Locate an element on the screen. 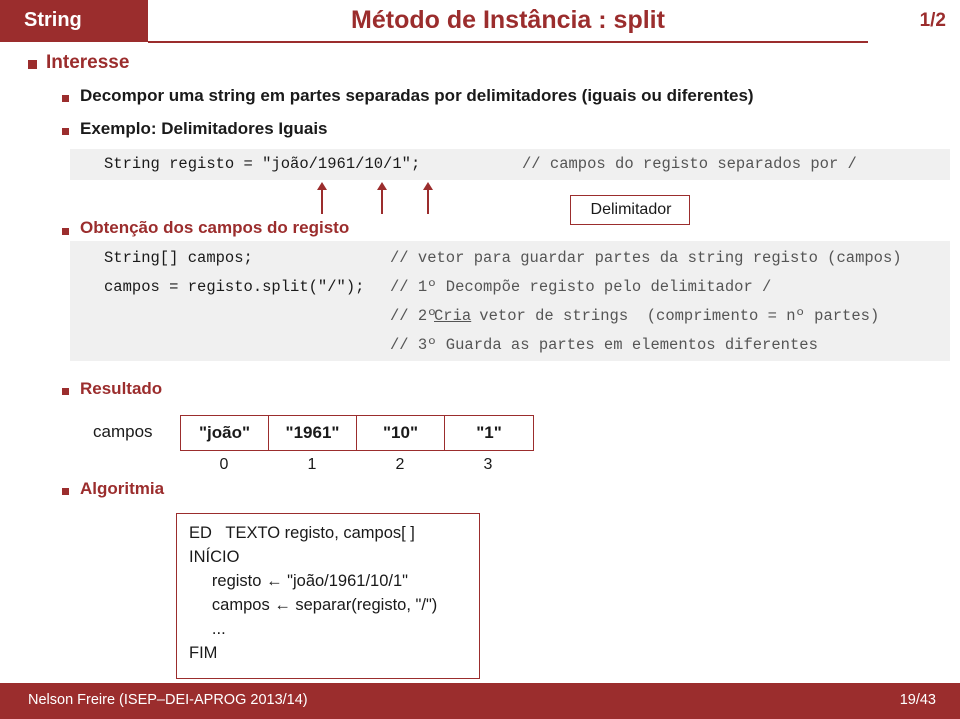  result-index-3: 3 is located at coordinates (488, 464).